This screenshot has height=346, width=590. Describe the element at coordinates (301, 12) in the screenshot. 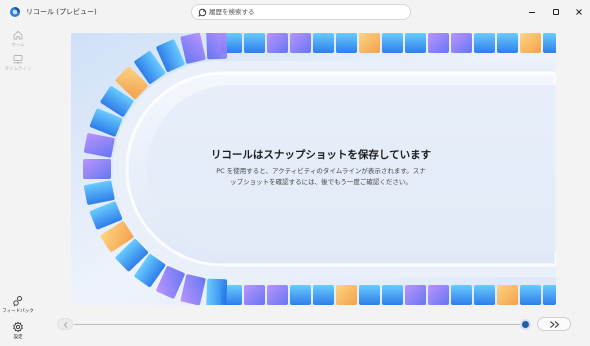

I see `search-box: 履歴を検索する` at that location.